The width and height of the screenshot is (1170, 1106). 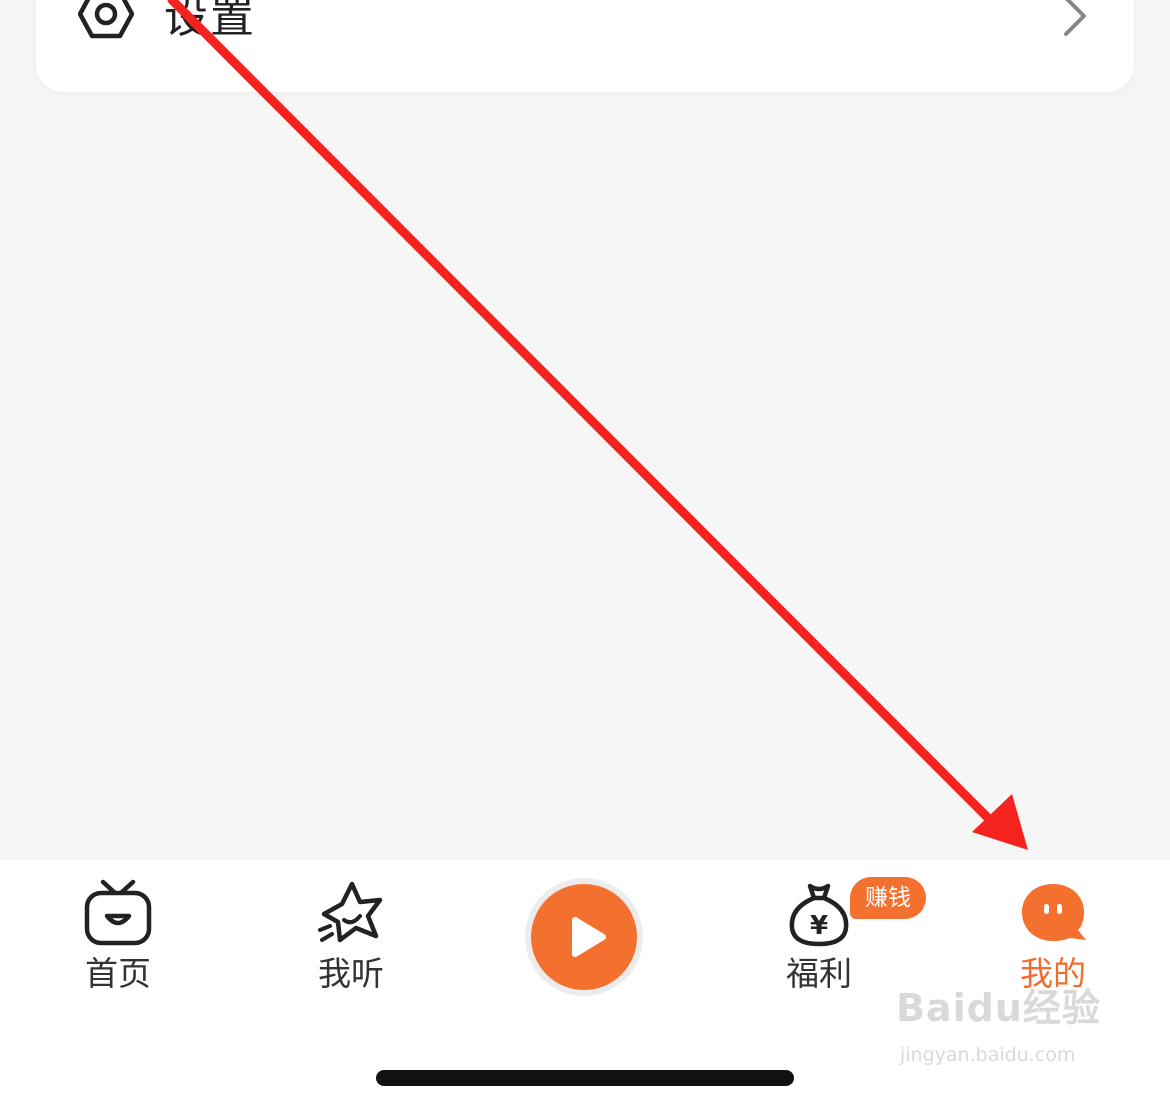 What do you see at coordinates (118, 973) in the screenshot?
I see `tab-home-label: 首页` at bounding box center [118, 973].